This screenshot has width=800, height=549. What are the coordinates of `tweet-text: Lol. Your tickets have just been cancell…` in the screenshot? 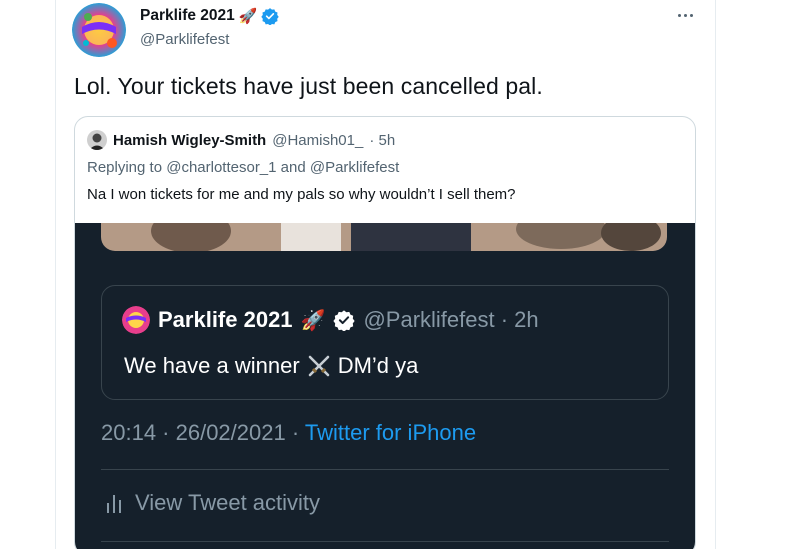 It's located at (308, 86).